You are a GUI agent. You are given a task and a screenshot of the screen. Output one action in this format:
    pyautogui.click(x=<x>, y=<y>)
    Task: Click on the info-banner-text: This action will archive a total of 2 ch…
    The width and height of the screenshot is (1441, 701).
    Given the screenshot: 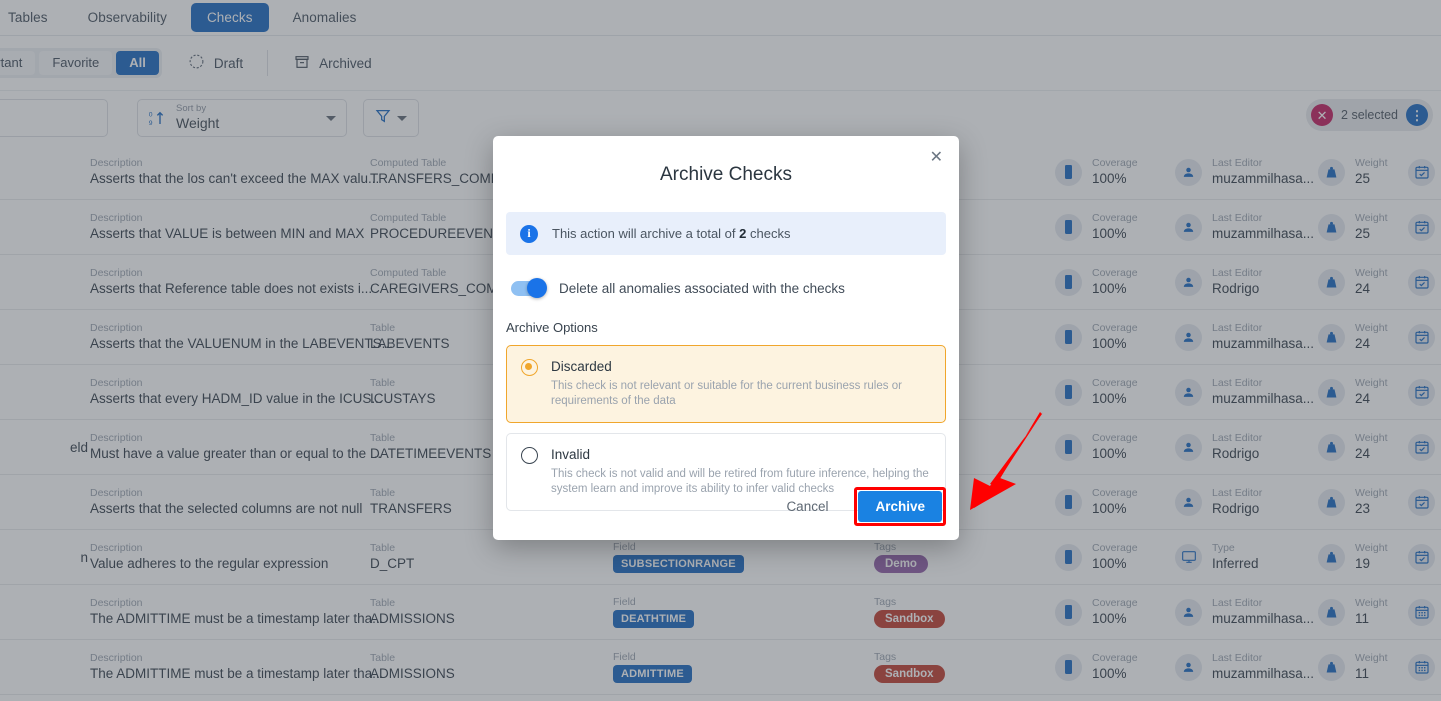 What is the action you would take?
    pyautogui.click(x=671, y=233)
    